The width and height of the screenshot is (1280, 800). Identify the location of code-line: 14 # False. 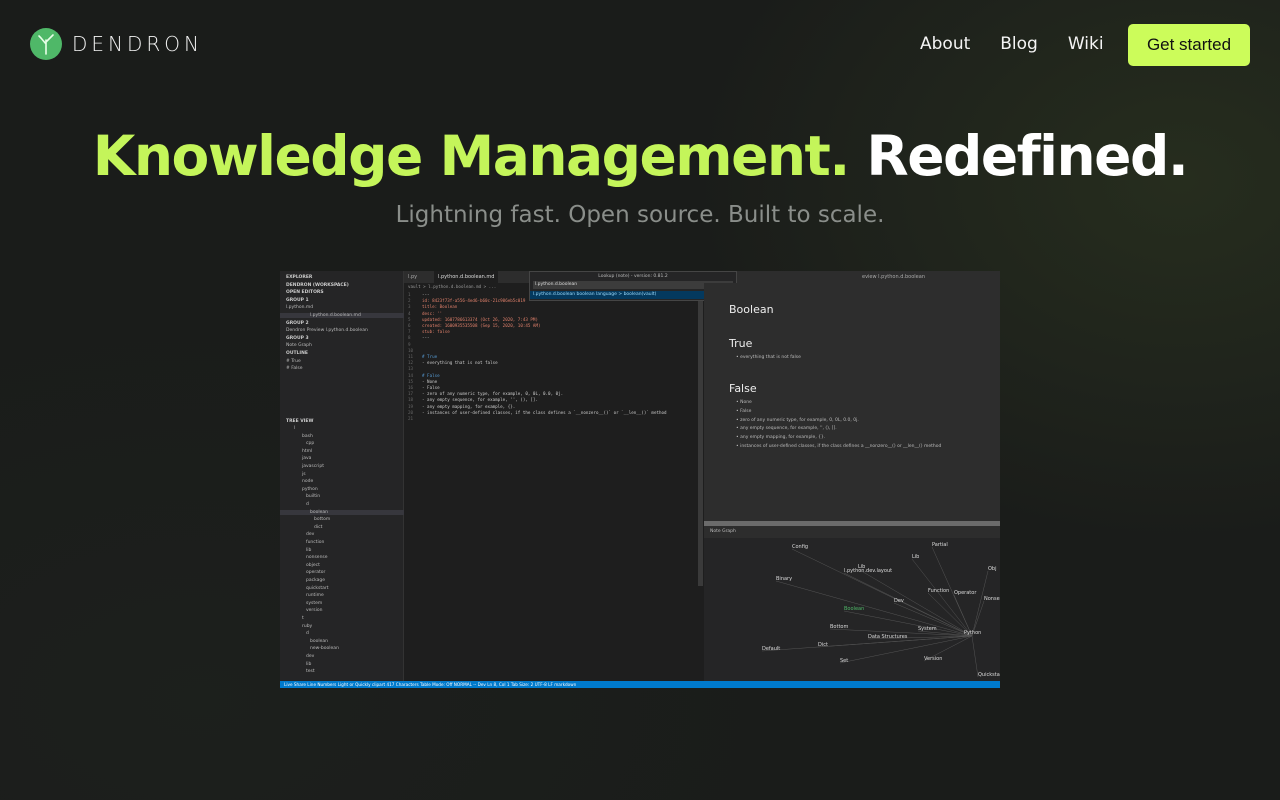
(424, 375).